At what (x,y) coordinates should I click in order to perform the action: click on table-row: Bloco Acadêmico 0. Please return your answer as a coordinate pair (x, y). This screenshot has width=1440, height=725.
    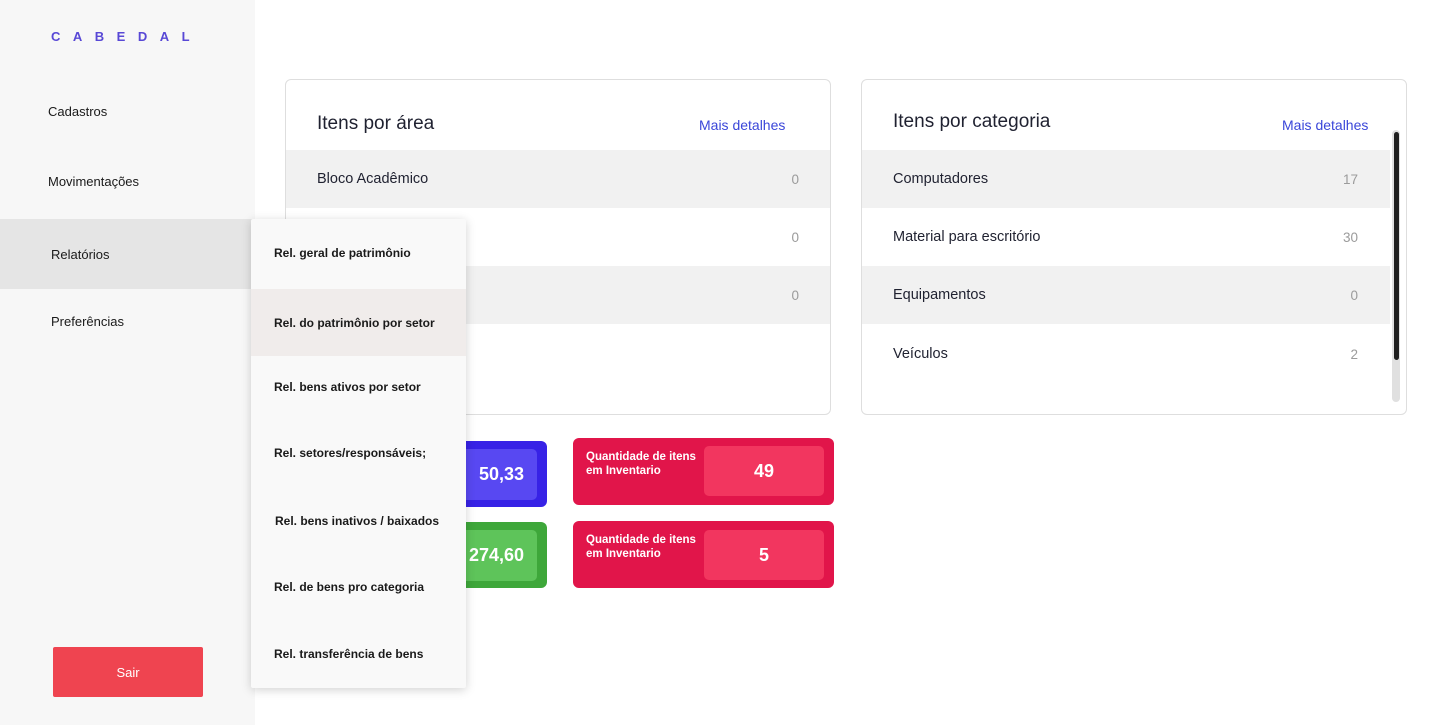
    Looking at the image, I should click on (558, 179).